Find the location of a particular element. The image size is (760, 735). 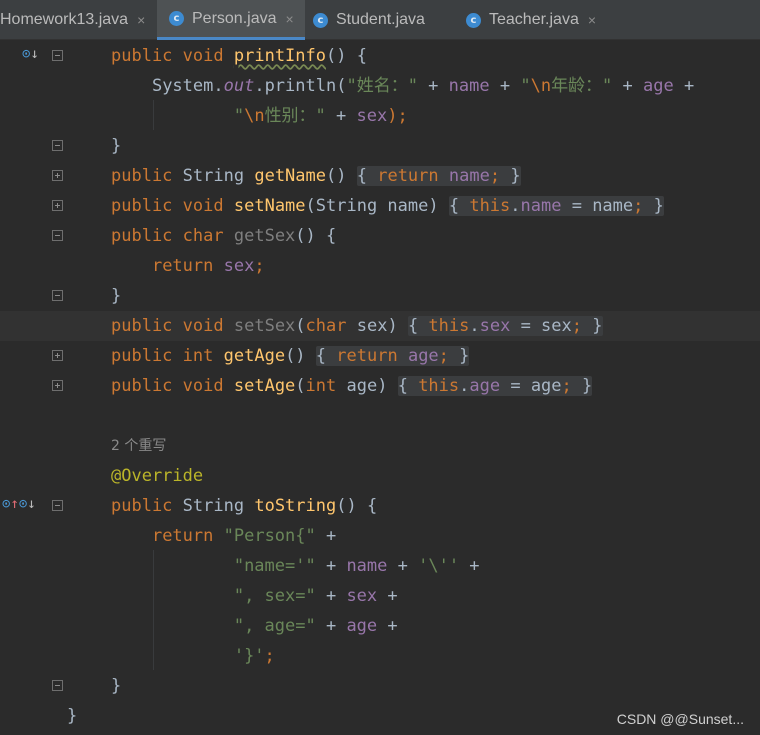

tab-label: Homework13.java is located at coordinates (64, 19).